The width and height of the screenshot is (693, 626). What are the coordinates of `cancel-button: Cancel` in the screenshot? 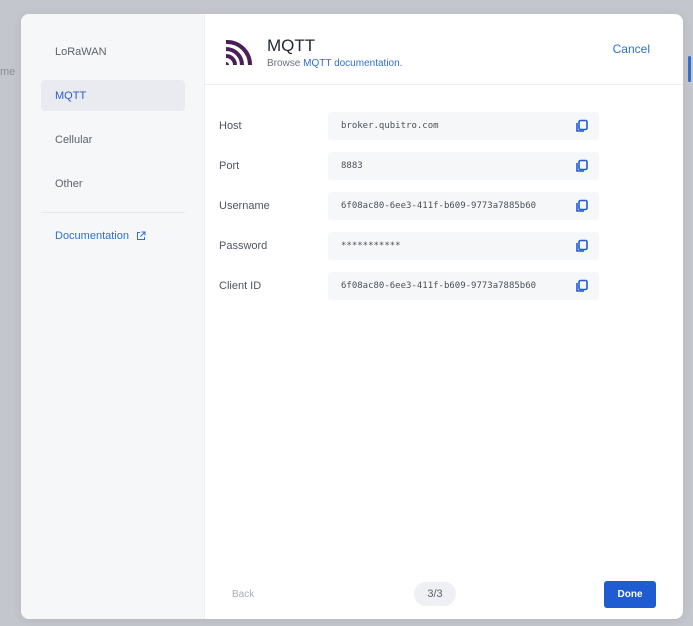 It's located at (631, 49).